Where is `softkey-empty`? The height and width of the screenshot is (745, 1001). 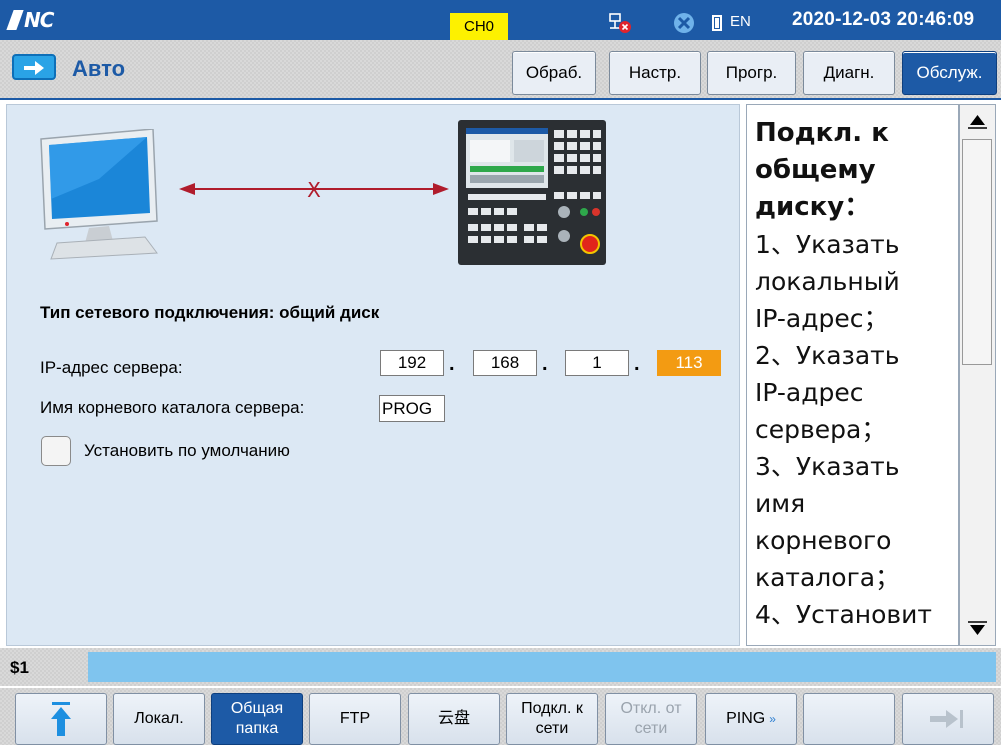 softkey-empty is located at coordinates (849, 719).